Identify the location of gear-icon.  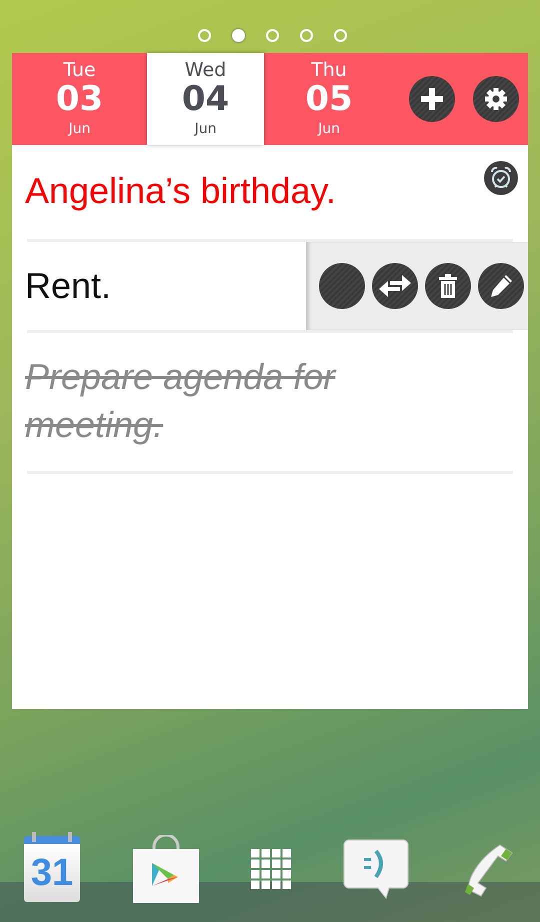
(496, 99).